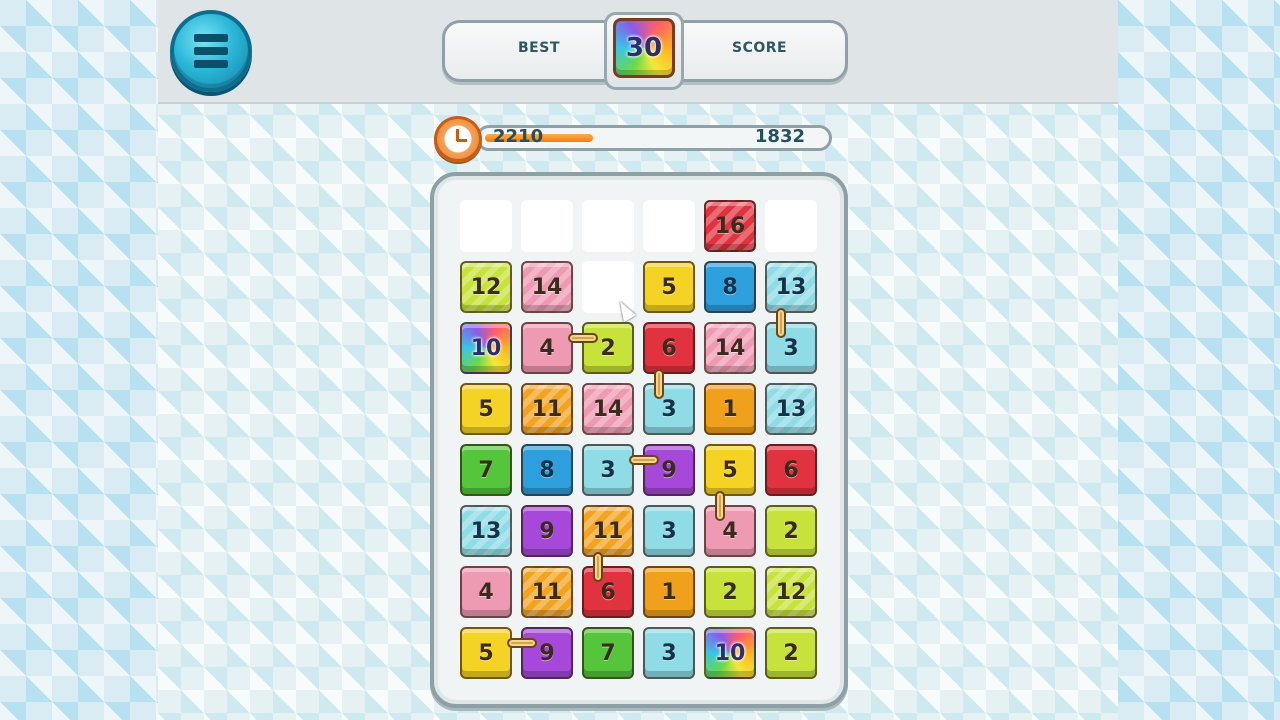 Image resolution: width=1280 pixels, height=720 pixels. I want to click on background-right, so click(1199, 360).